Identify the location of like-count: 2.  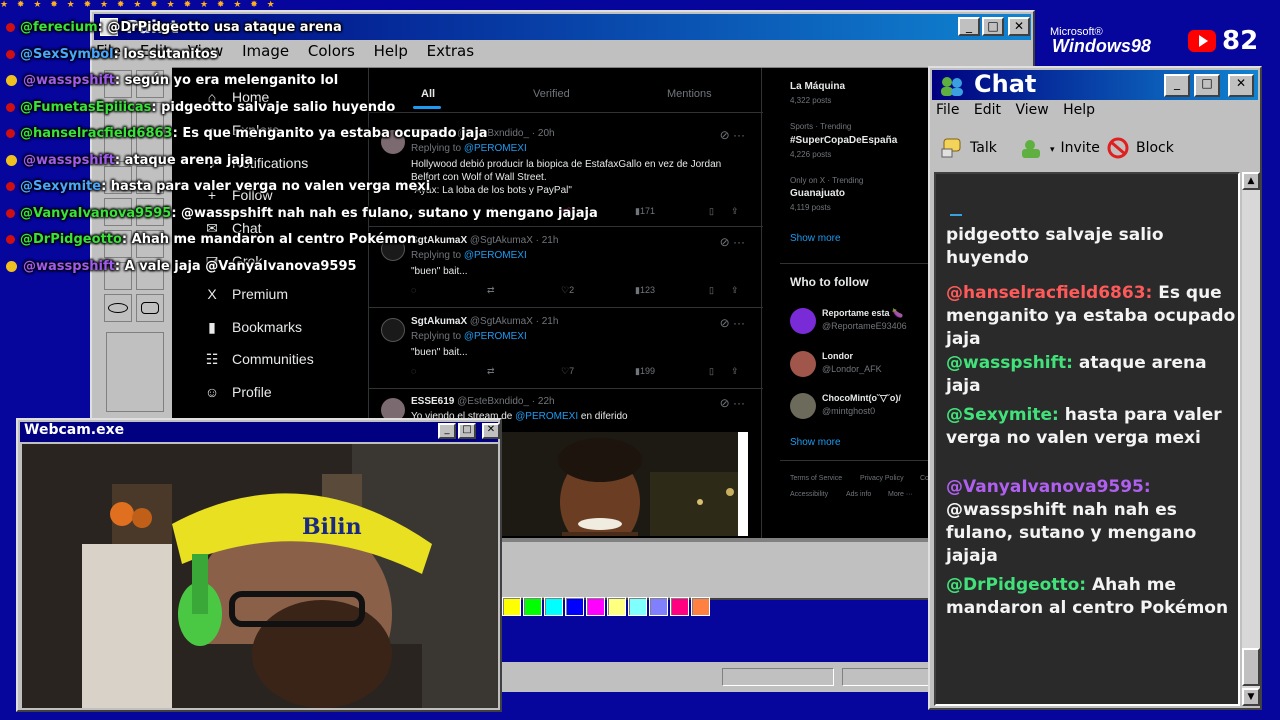
(572, 290).